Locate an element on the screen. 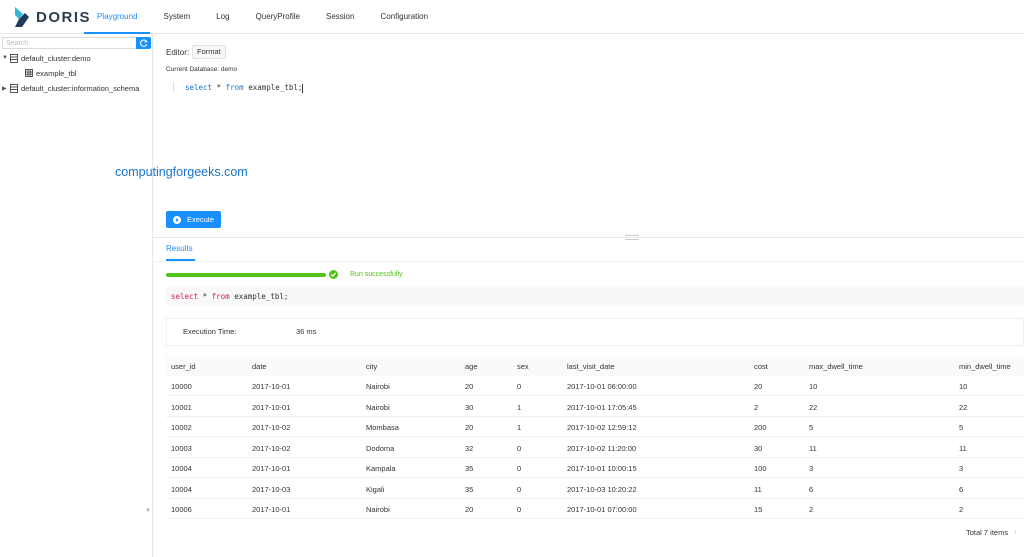  table-cell: Kigali is located at coordinates (375, 489).